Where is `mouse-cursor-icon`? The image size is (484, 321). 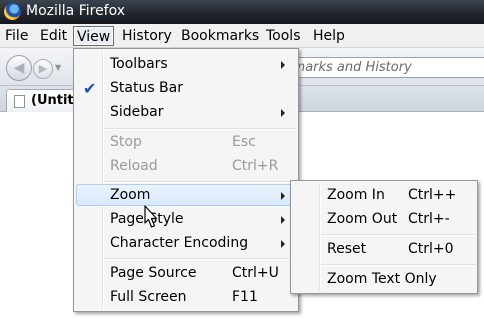
mouse-cursor-icon is located at coordinates (151, 216).